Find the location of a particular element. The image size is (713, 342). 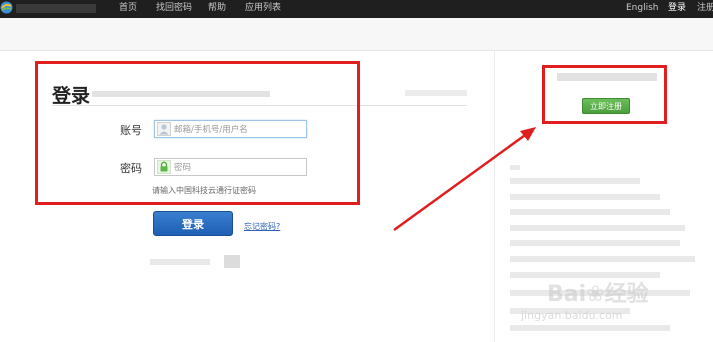

baidu-watermark: Bai❀经验 is located at coordinates (598, 294).